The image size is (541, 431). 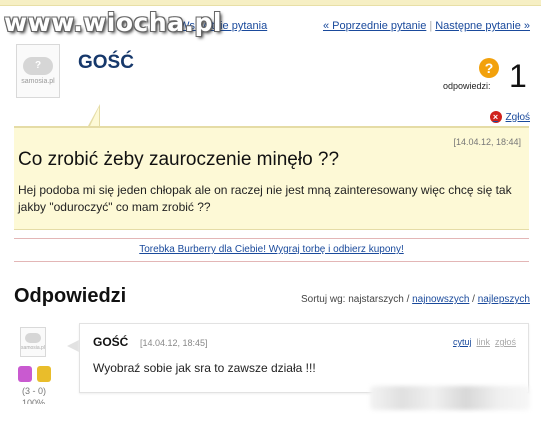 I want to click on vote-percent: 100%, so click(x=34, y=401).